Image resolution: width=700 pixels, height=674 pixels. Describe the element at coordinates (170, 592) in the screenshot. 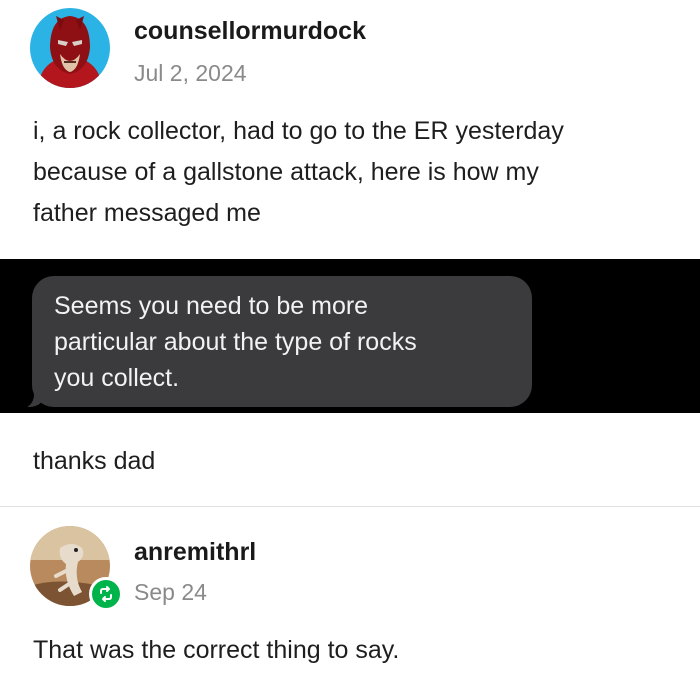

I see `reply-date: Sep 24` at that location.